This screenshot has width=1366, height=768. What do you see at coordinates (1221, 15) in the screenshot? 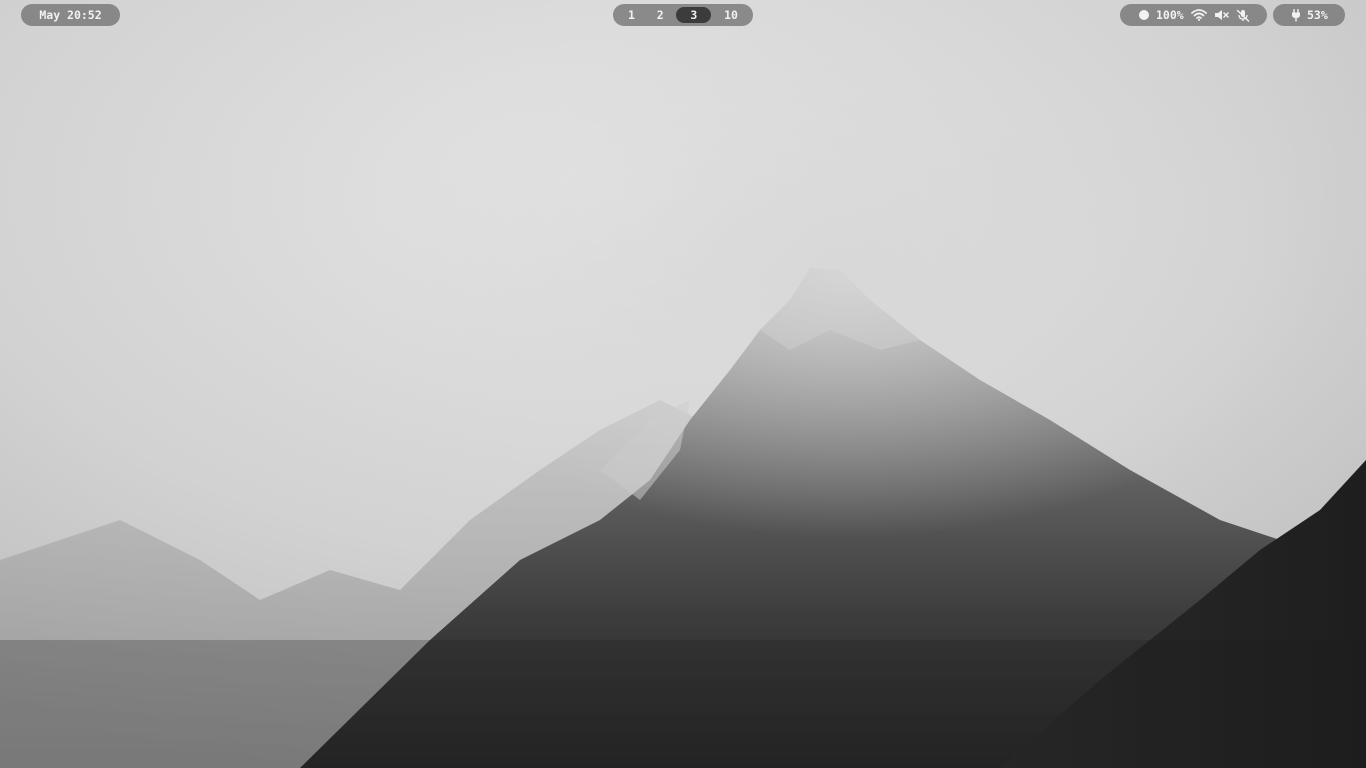
I see `volume-muted-icon` at bounding box center [1221, 15].